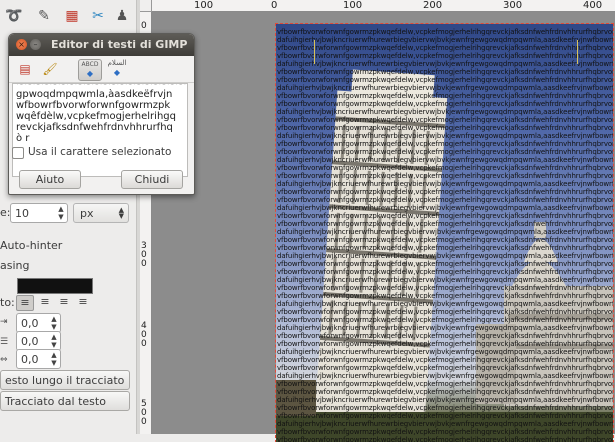 Image resolution: width=615 pixels, height=442 pixels. I want to click on justify-label: to:, so click(7, 302).